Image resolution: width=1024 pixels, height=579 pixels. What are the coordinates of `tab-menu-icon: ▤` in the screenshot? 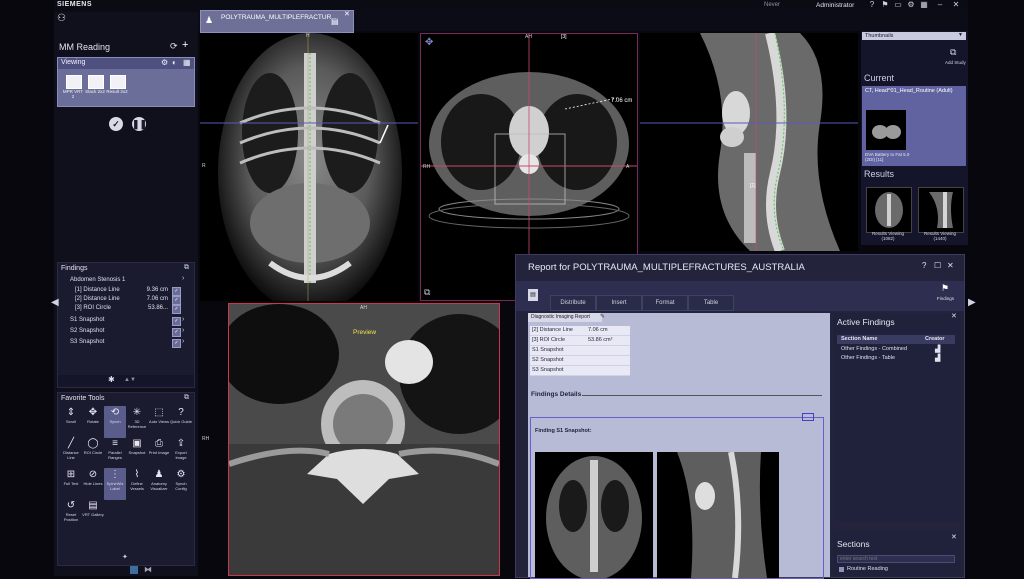 It's located at (335, 21).